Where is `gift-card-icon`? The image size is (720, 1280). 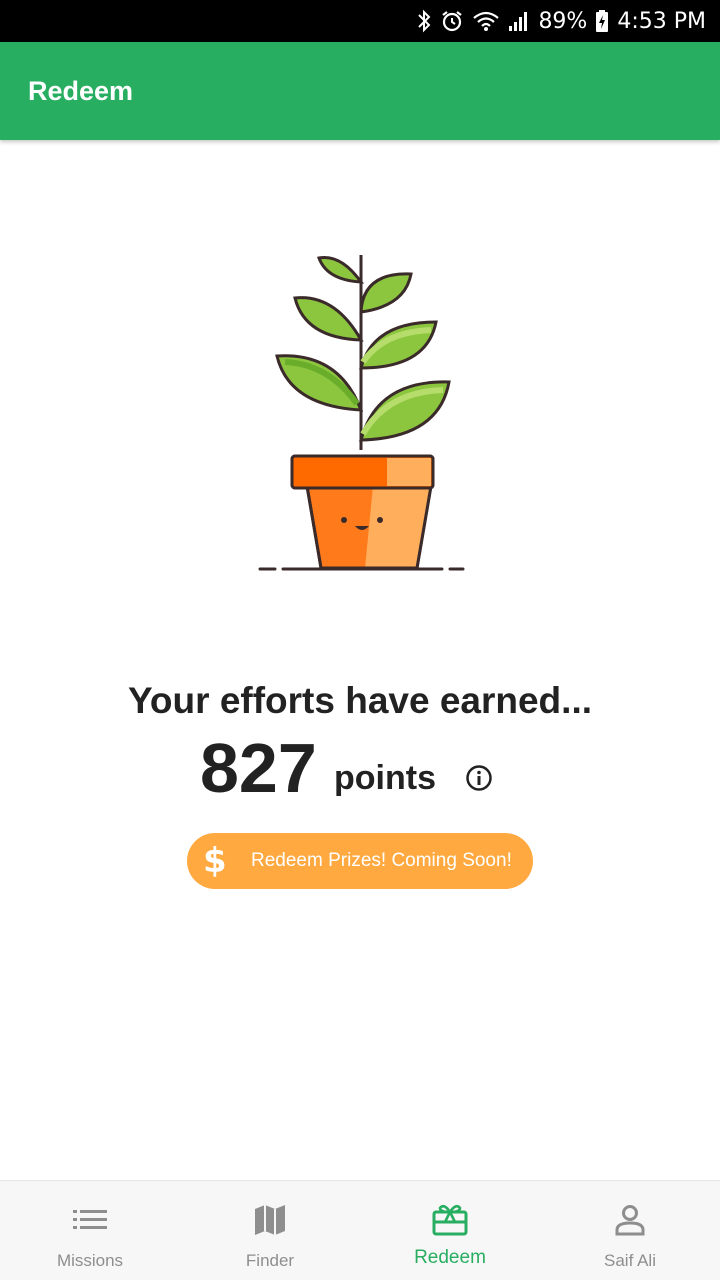
gift-card-icon is located at coordinates (450, 1220).